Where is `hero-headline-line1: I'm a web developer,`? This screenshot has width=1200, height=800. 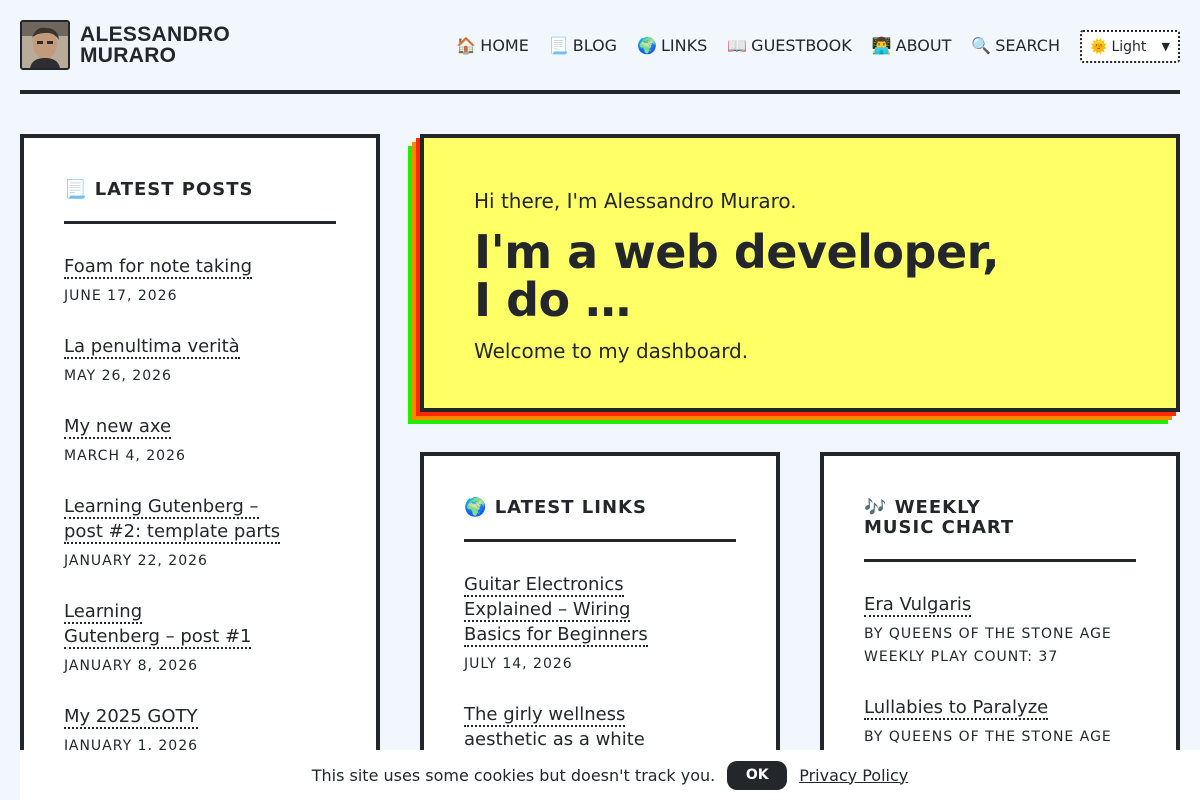
hero-headline-line1: I'm a web developer, is located at coordinates (737, 252).